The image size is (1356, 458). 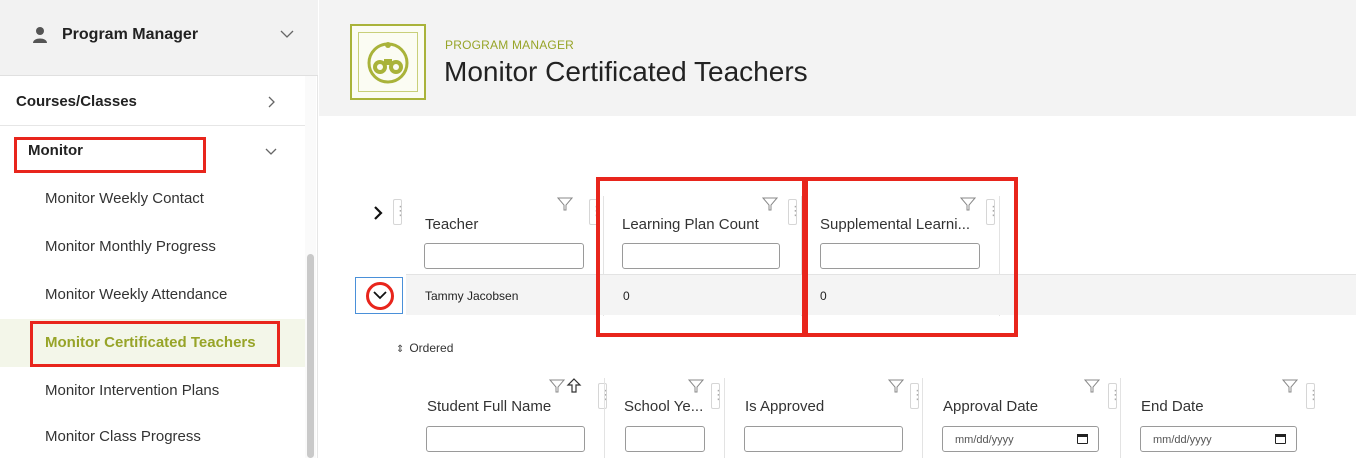 I want to click on sidebar-scrollbar, so click(x=310, y=356).